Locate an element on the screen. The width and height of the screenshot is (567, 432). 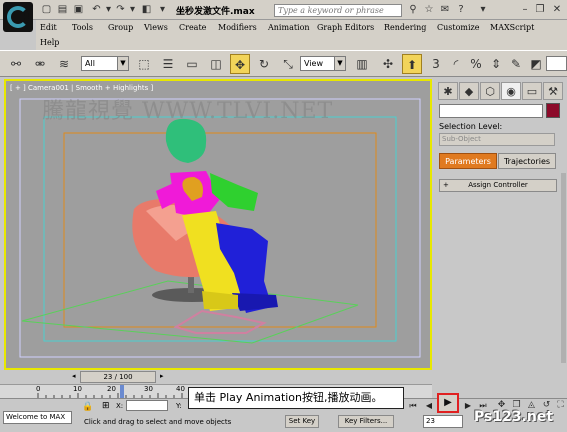
tick-label: 10 is located at coordinates (77, 389).